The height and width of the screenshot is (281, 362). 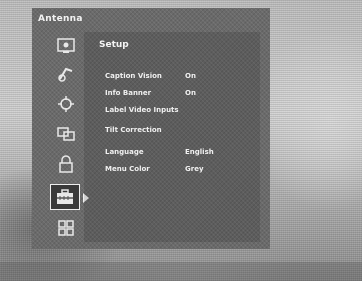 What do you see at coordinates (66, 46) in the screenshot?
I see `tv-screen-icon` at bounding box center [66, 46].